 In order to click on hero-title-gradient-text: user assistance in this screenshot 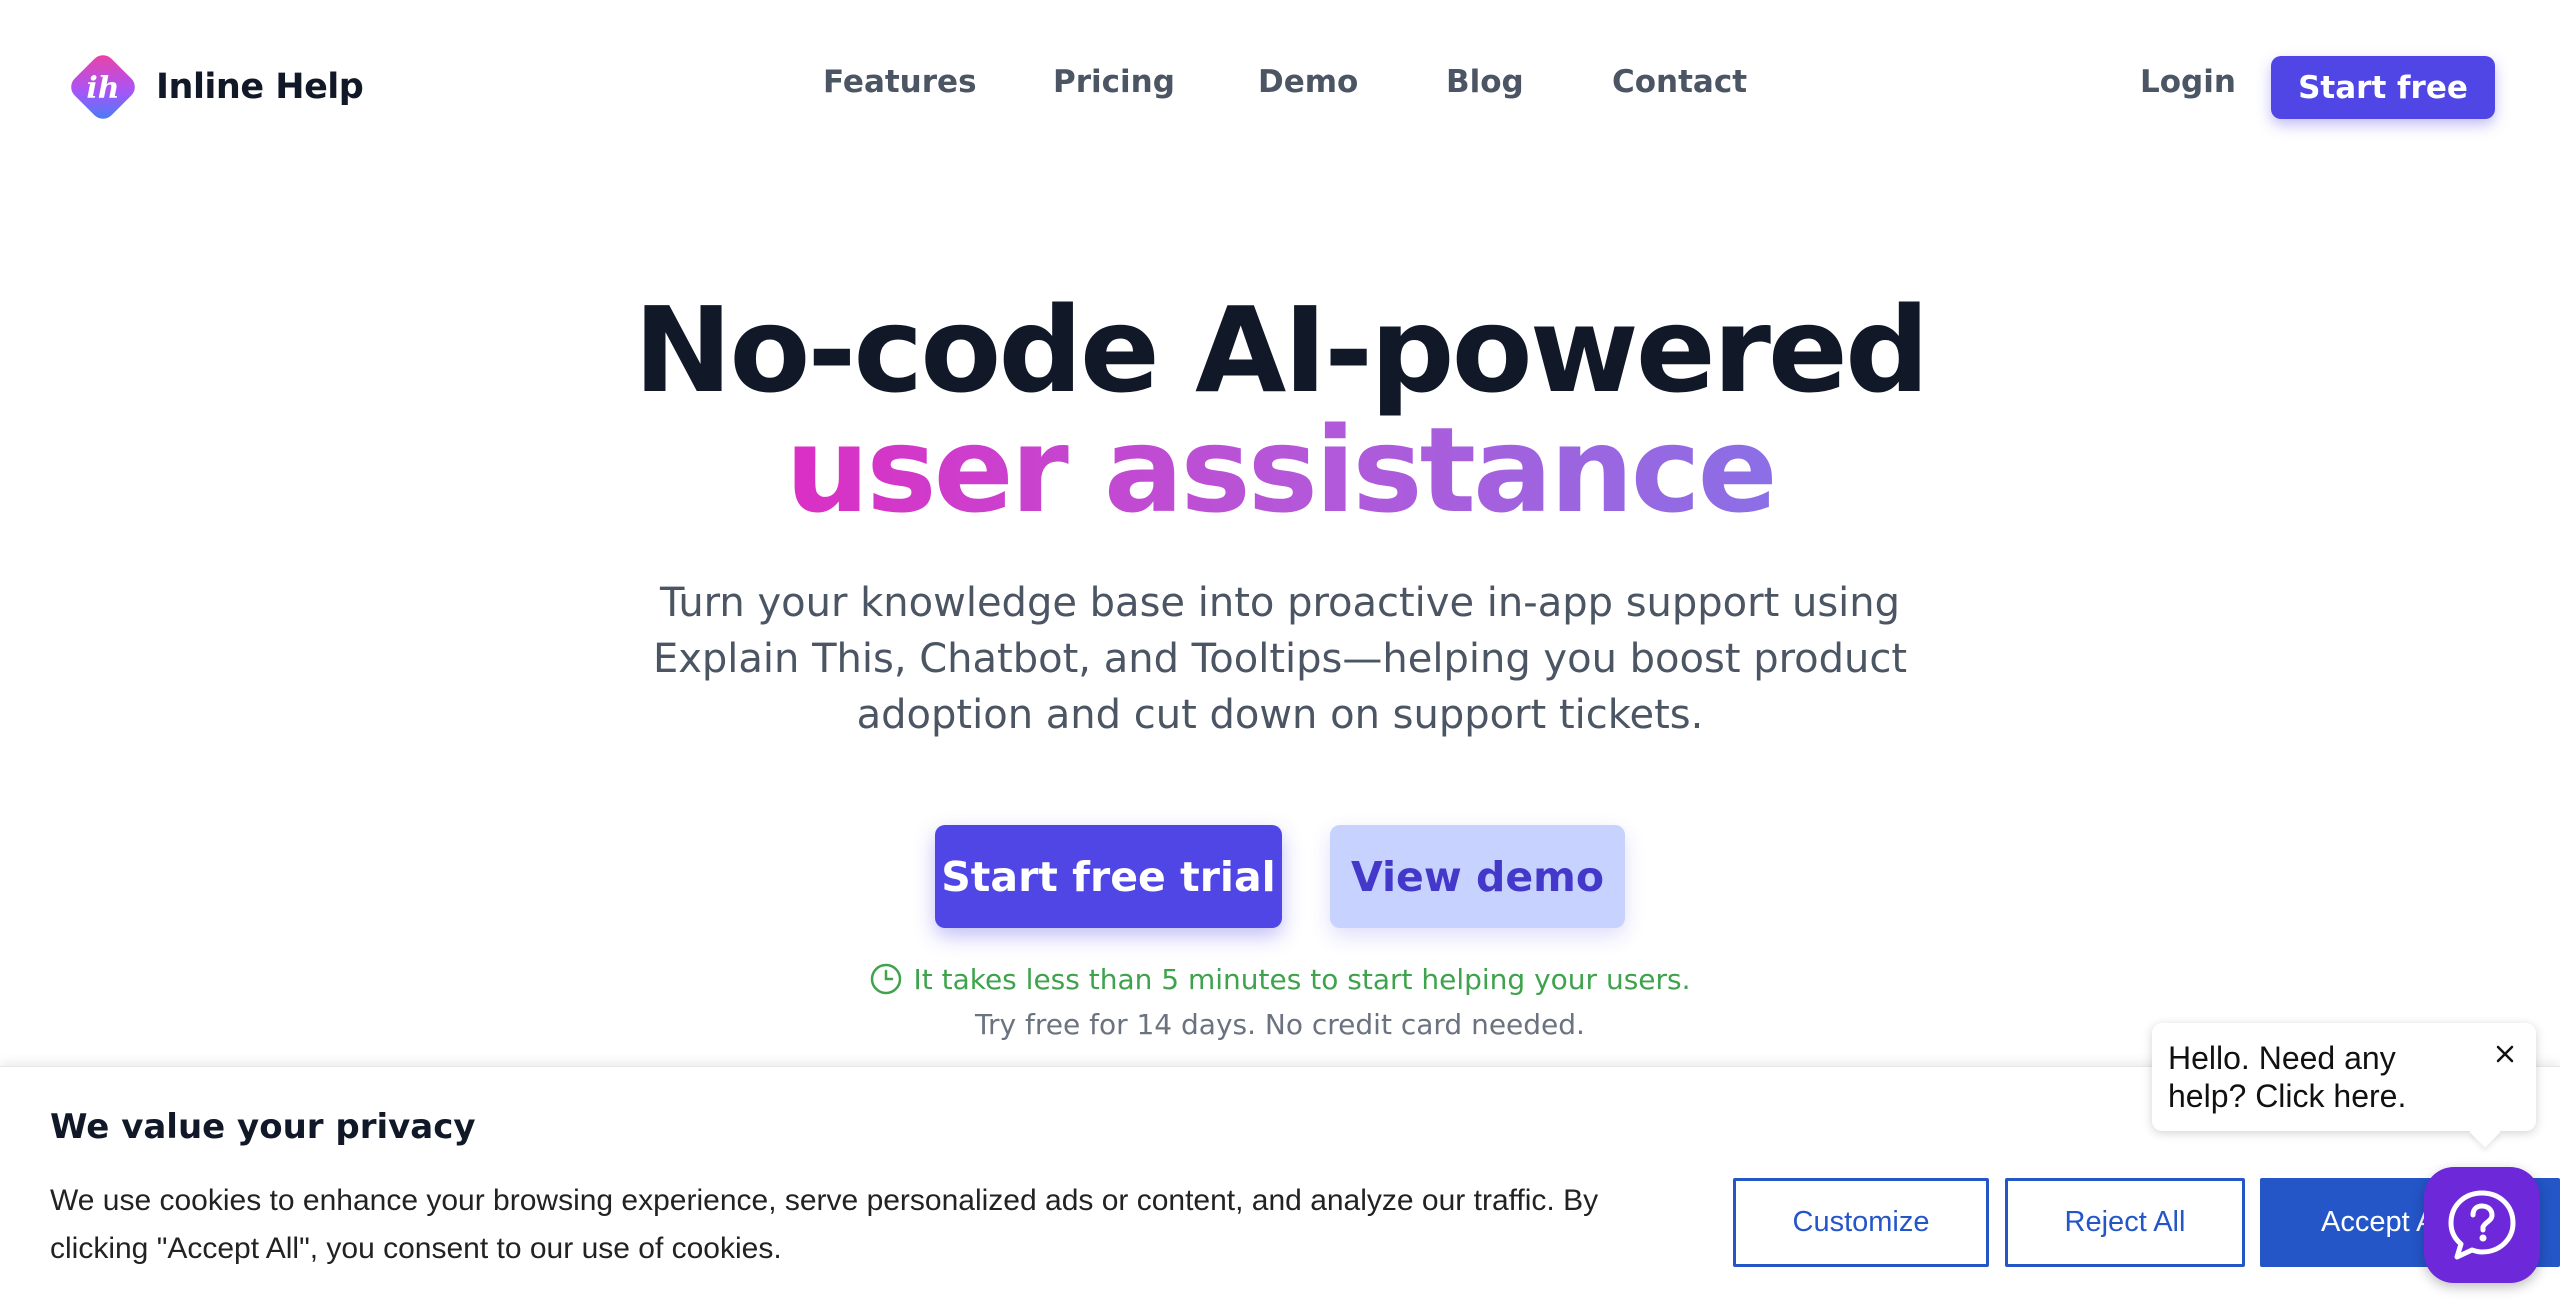, I will do `click(1281, 470)`.